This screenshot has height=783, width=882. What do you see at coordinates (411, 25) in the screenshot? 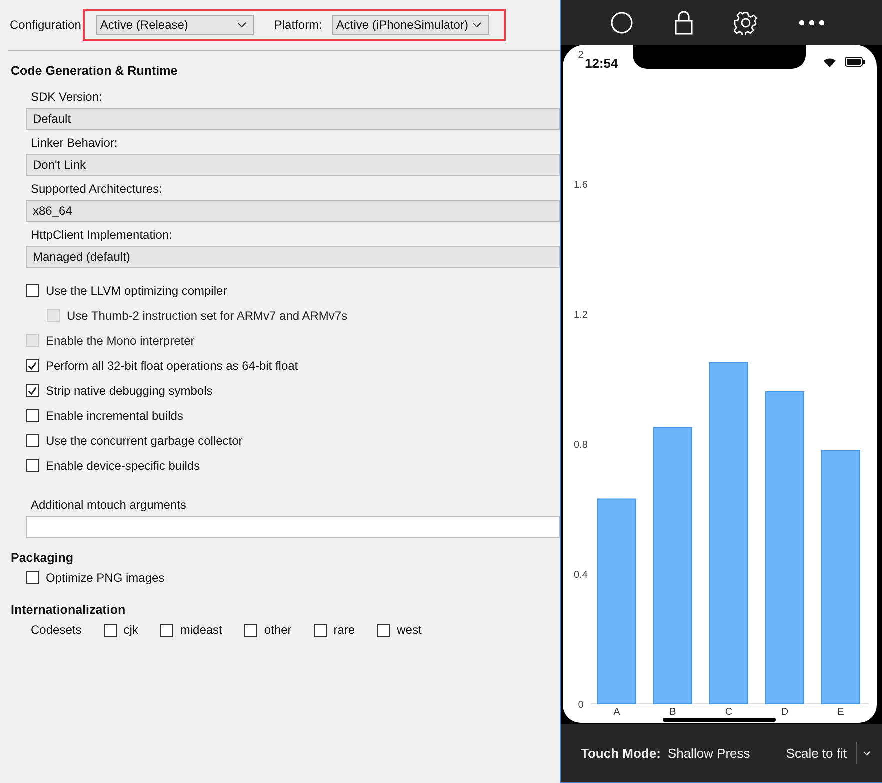
I see `platform-dropdown: Active (iPhoneSimulator)` at bounding box center [411, 25].